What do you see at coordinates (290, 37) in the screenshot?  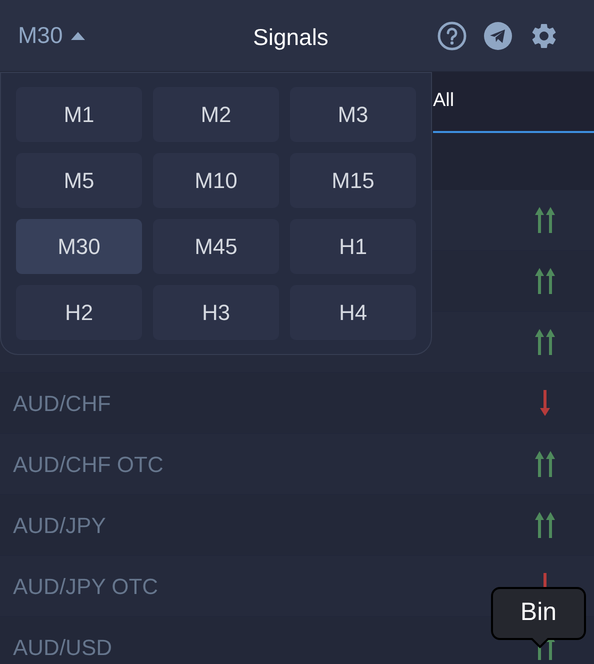 I see `page-title: Signals` at bounding box center [290, 37].